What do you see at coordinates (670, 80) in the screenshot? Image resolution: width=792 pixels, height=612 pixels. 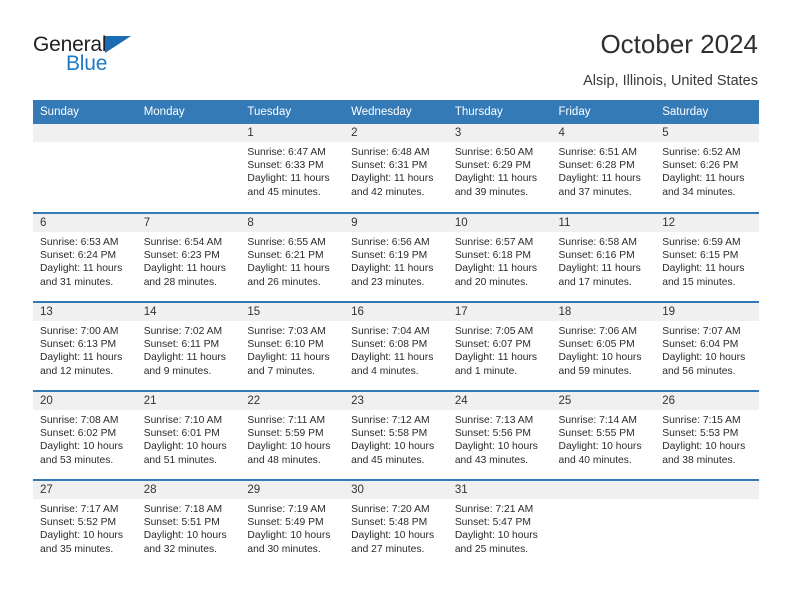 I see `page-subtitle: Alsip, Illinois, United States` at bounding box center [670, 80].